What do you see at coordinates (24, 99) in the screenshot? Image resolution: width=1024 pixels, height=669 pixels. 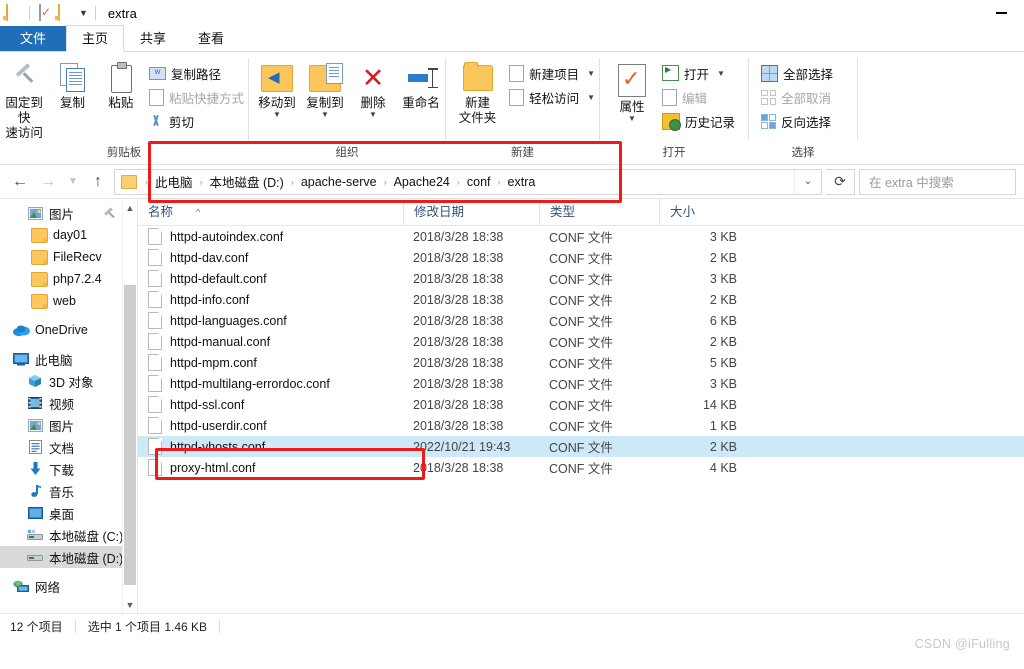 I see `pin-to-quick-access-button: 固定到快 速访问` at bounding box center [24, 99].